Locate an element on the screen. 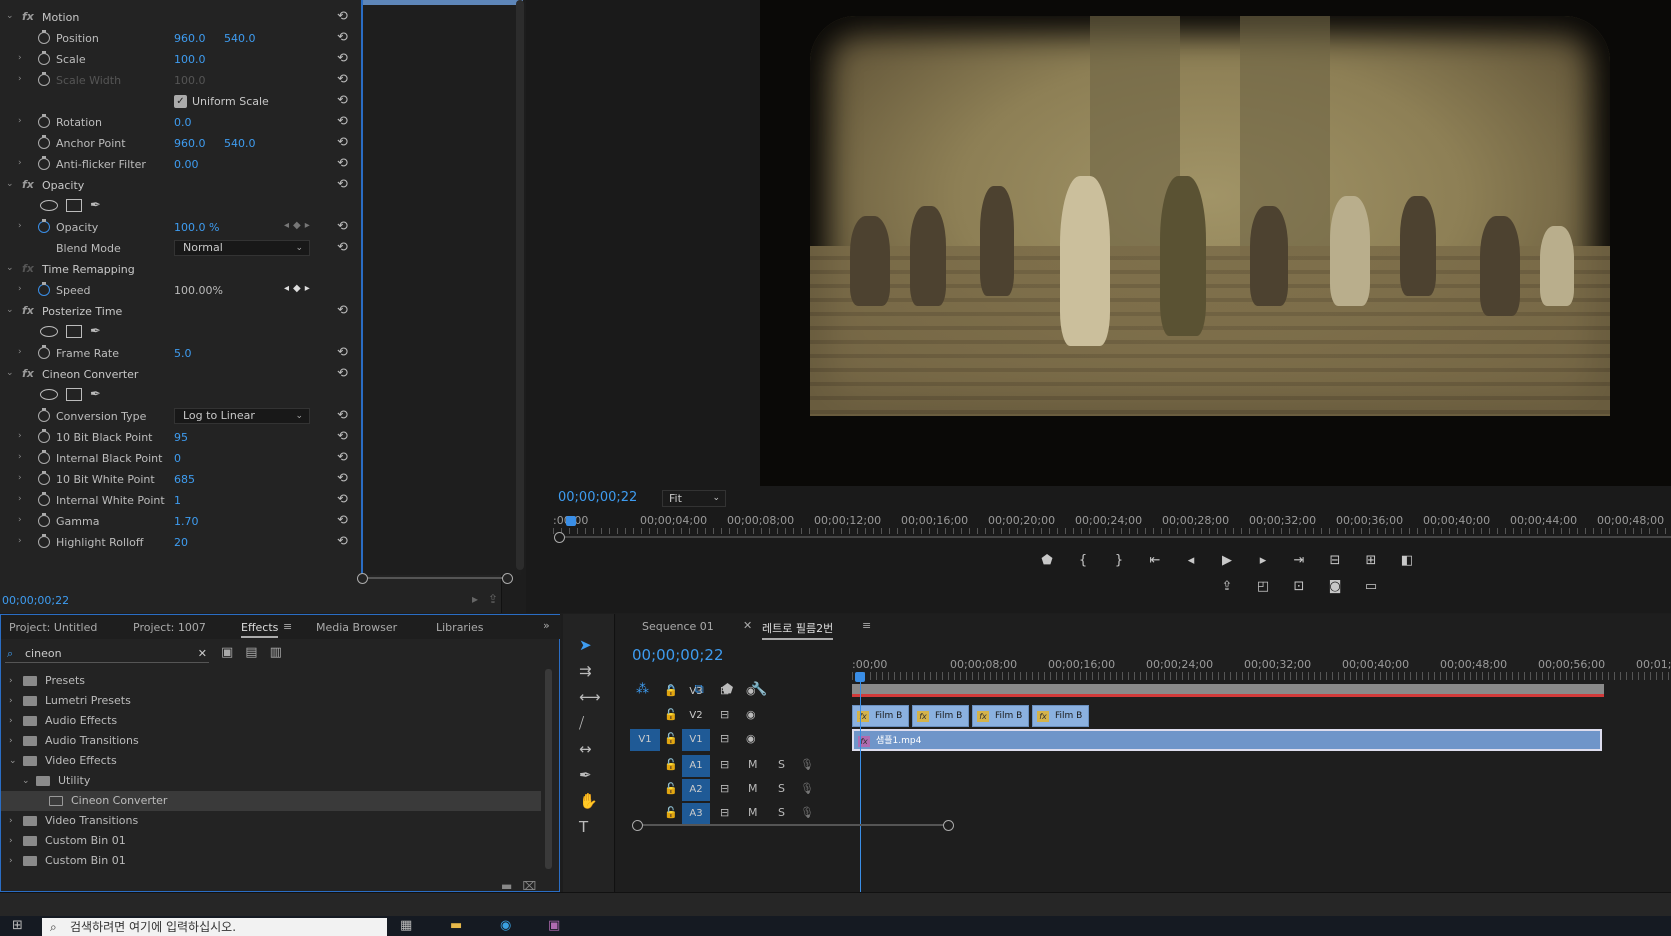  clear-icon: ✕ is located at coordinates (202, 654).